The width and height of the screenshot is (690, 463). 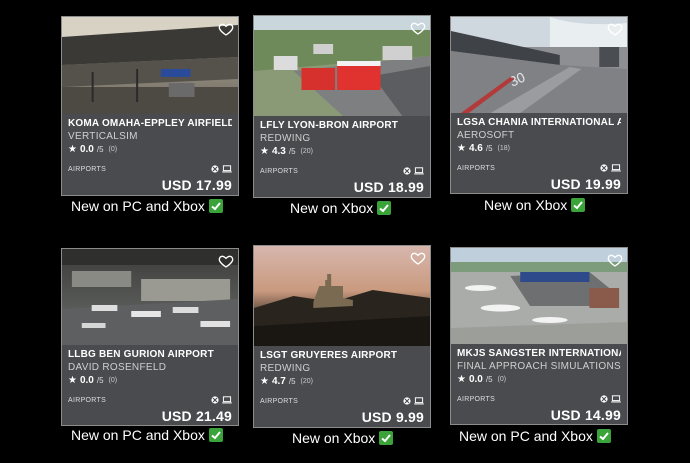 What do you see at coordinates (539, 366) in the screenshot?
I see `product-developer: FINAL APPROACH SIMULATIONS` at bounding box center [539, 366].